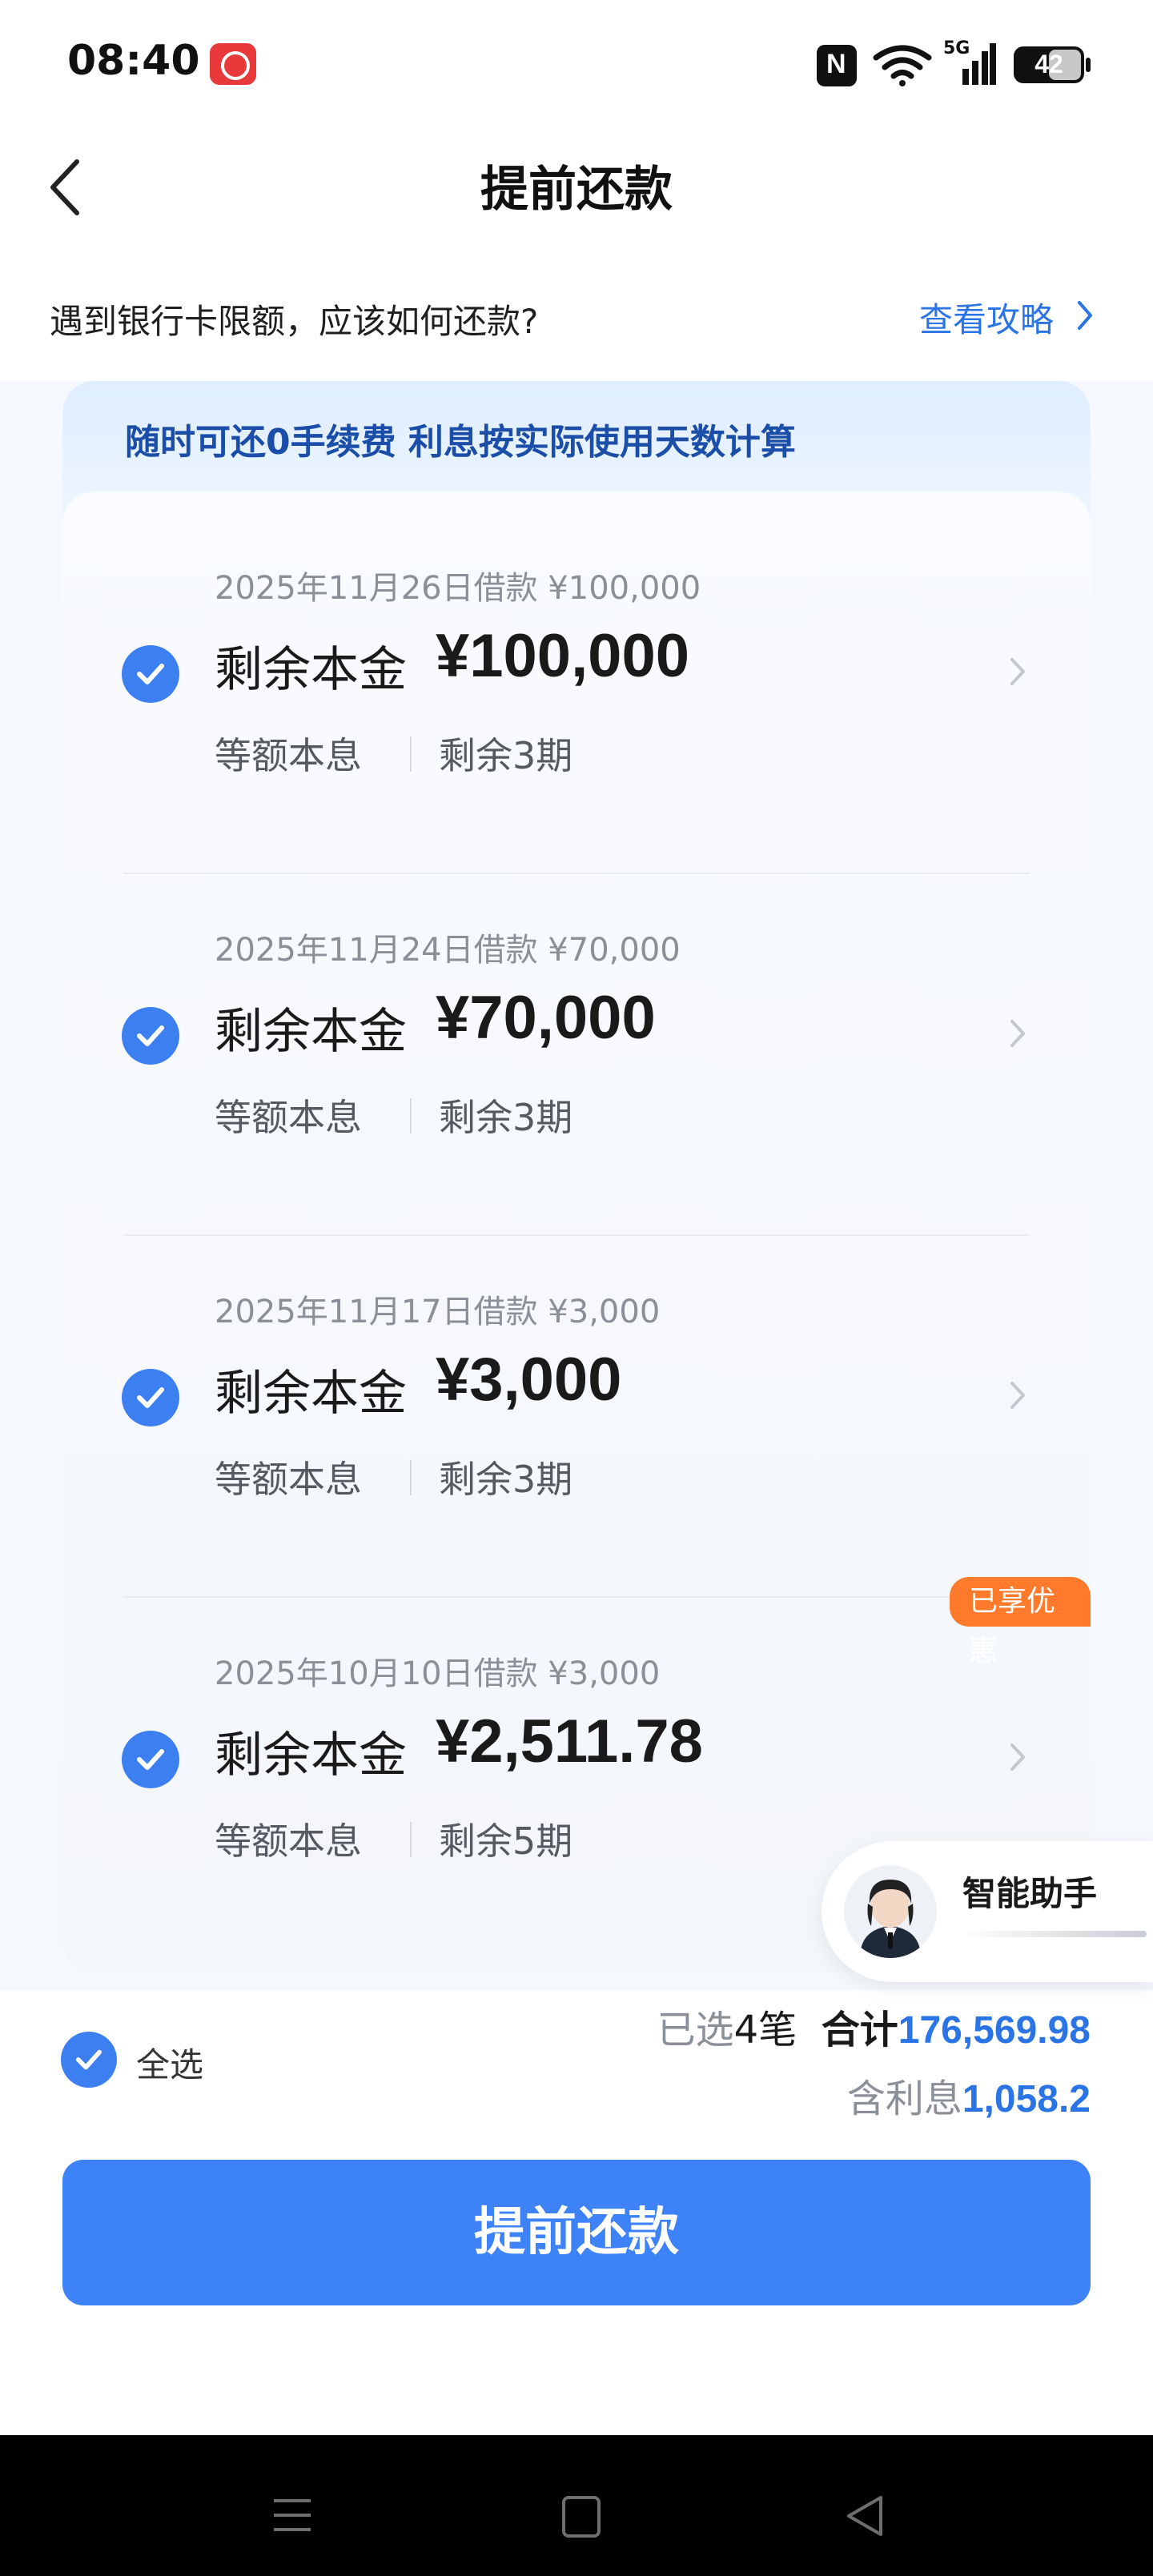 The height and width of the screenshot is (2576, 1153). Describe the element at coordinates (696, 2030) in the screenshot. I see `selected-prefix: 已选` at that location.